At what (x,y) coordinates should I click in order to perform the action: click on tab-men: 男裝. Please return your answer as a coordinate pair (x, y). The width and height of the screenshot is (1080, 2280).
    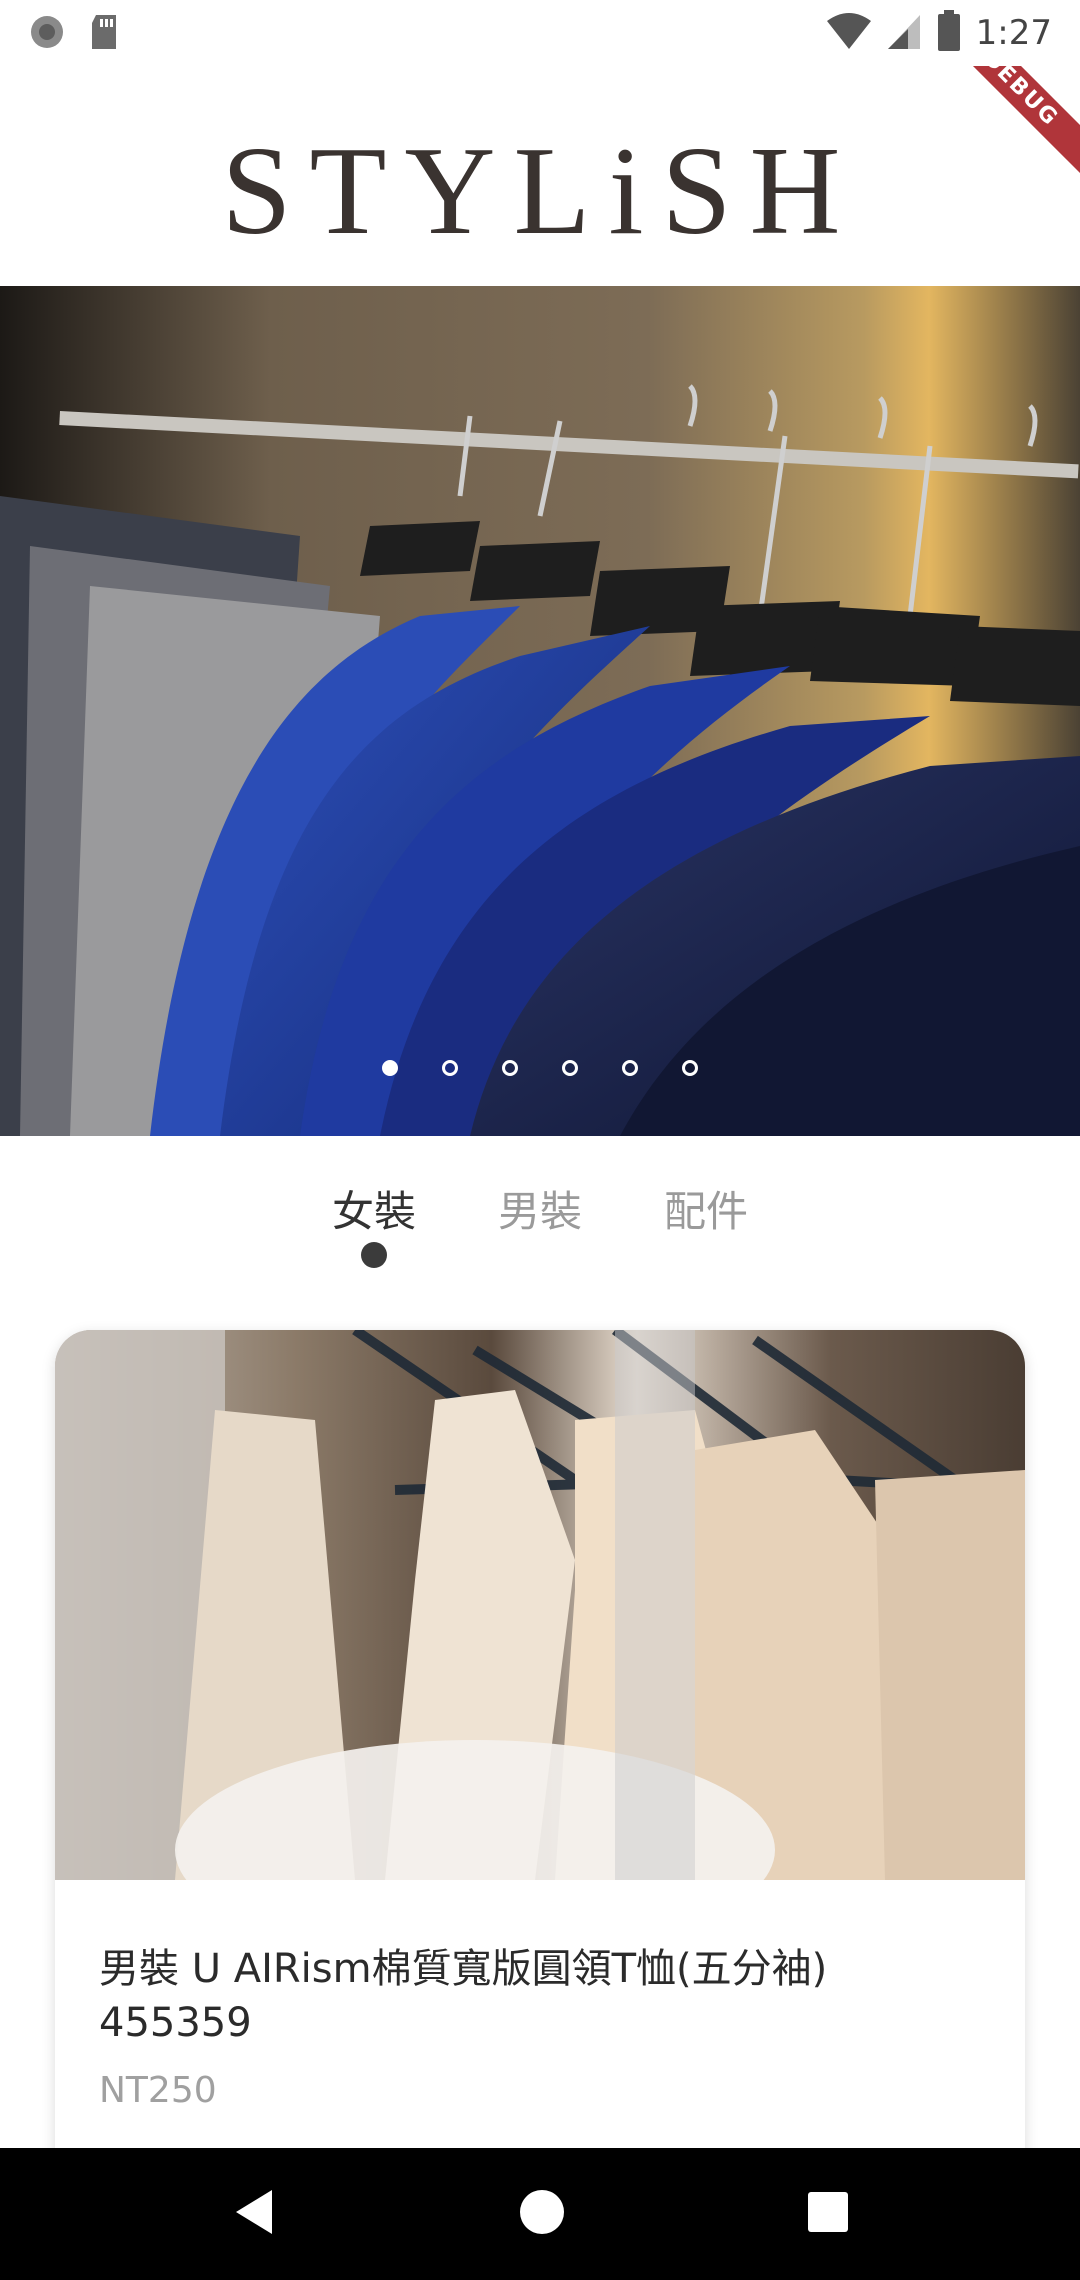
    Looking at the image, I should click on (540, 1206).